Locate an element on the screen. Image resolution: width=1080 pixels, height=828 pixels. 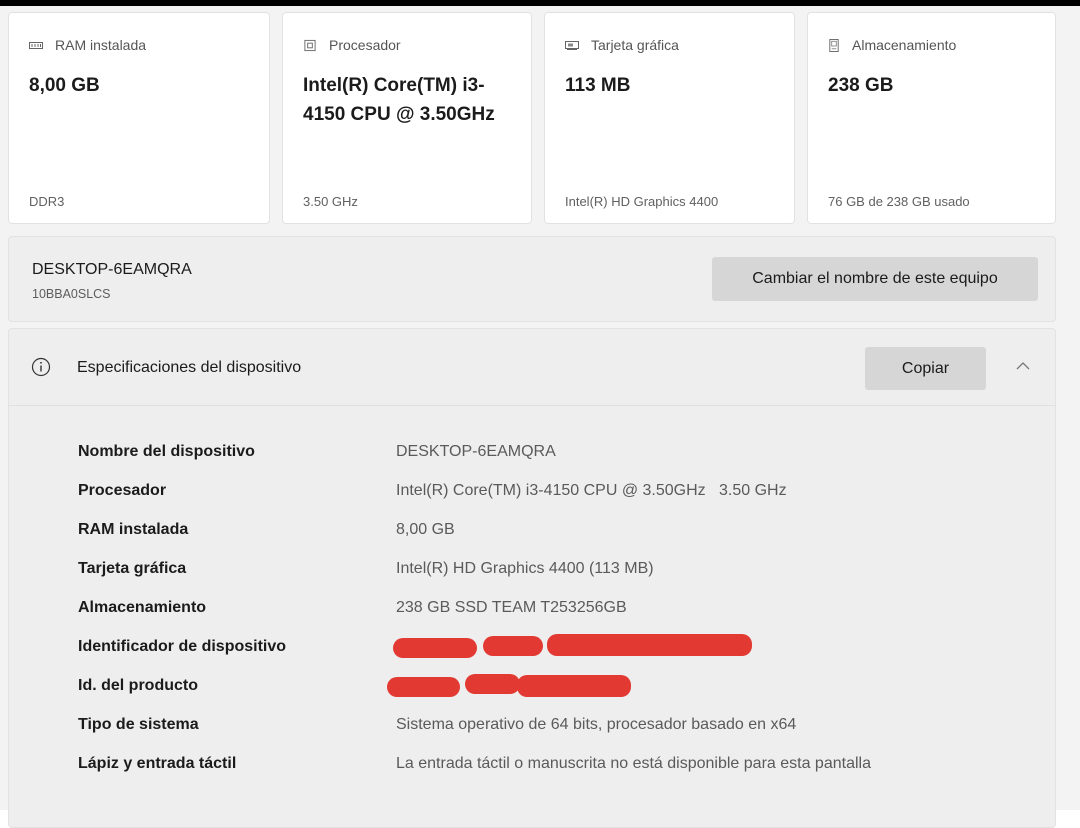
specs-title: Especificaciones del dispositivo is located at coordinates (189, 367).